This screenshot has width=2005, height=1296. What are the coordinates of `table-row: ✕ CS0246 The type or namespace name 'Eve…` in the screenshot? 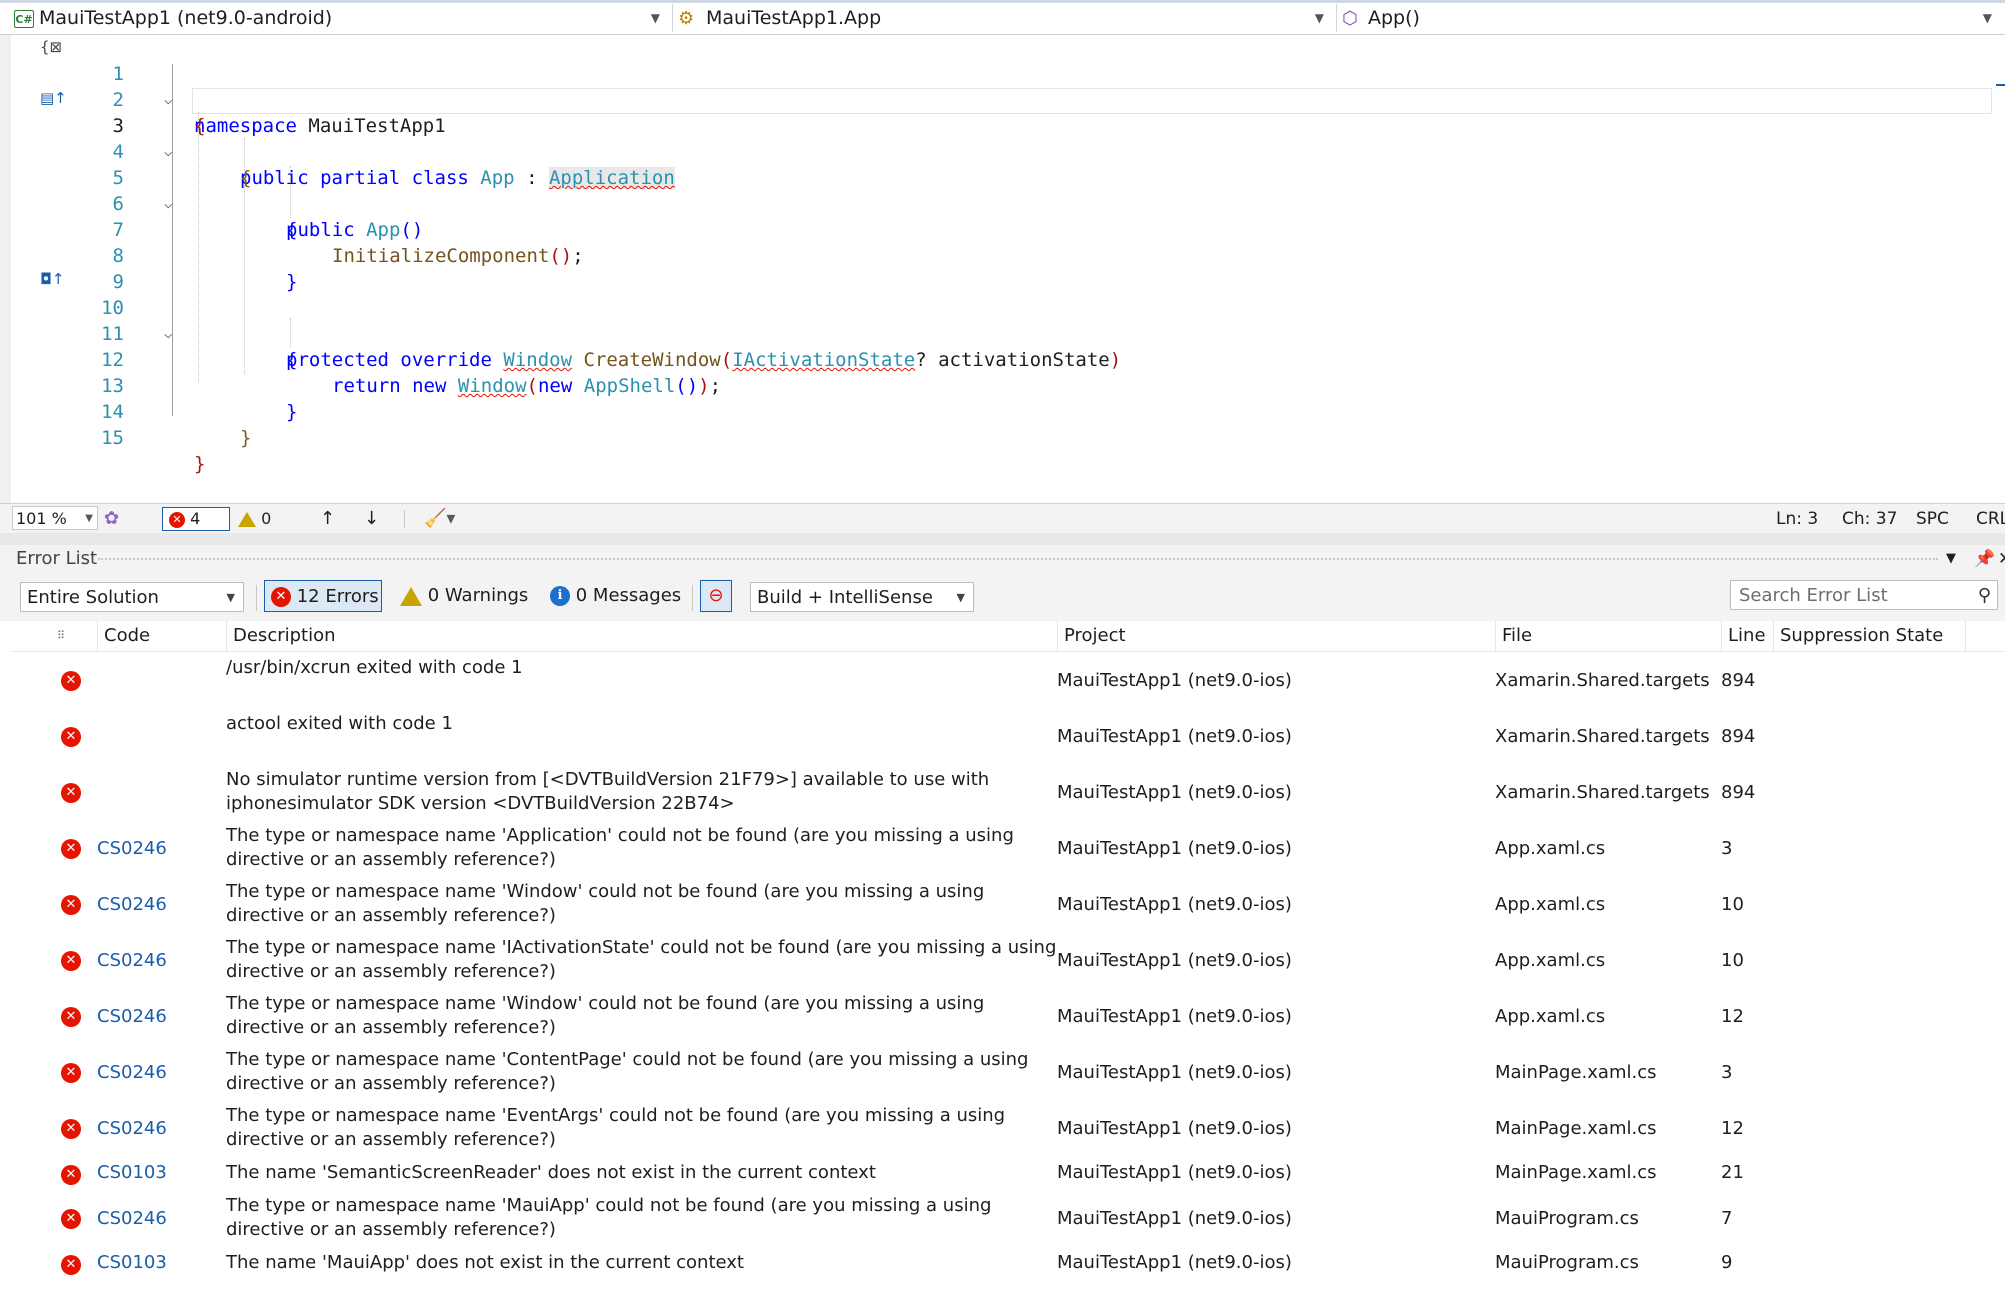 It's located at (1008, 1128).